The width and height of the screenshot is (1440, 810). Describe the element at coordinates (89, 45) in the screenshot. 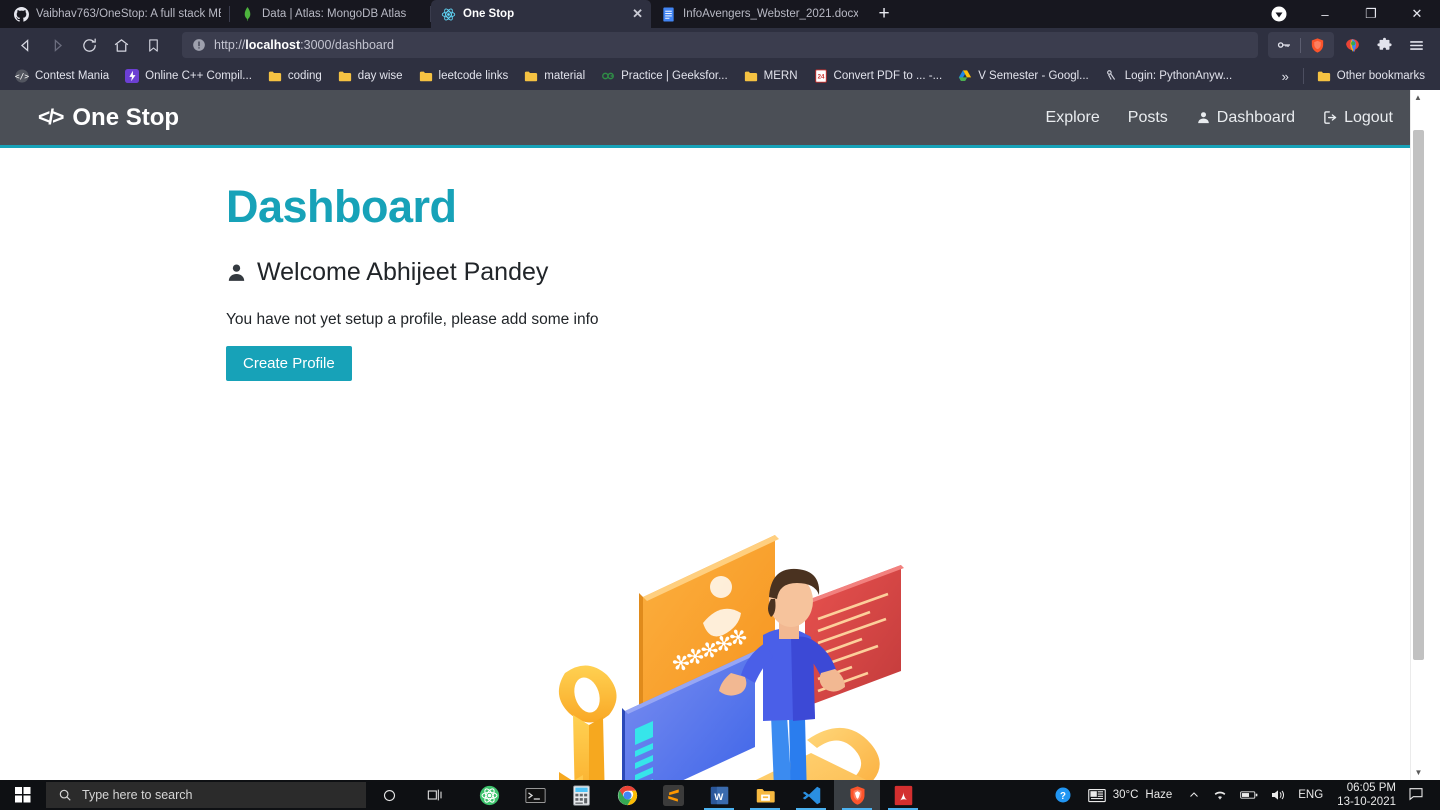

I see `reload-icon` at that location.